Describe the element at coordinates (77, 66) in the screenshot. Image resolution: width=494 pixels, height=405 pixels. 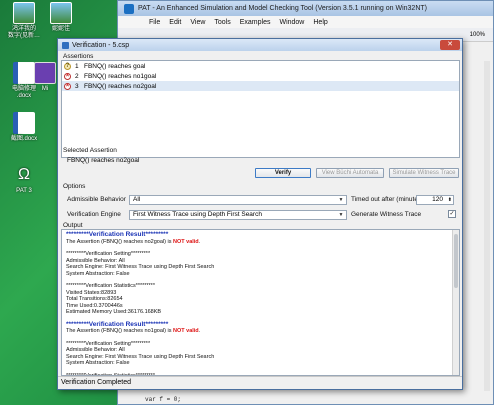
I see `assertion-number: 1` at that location.